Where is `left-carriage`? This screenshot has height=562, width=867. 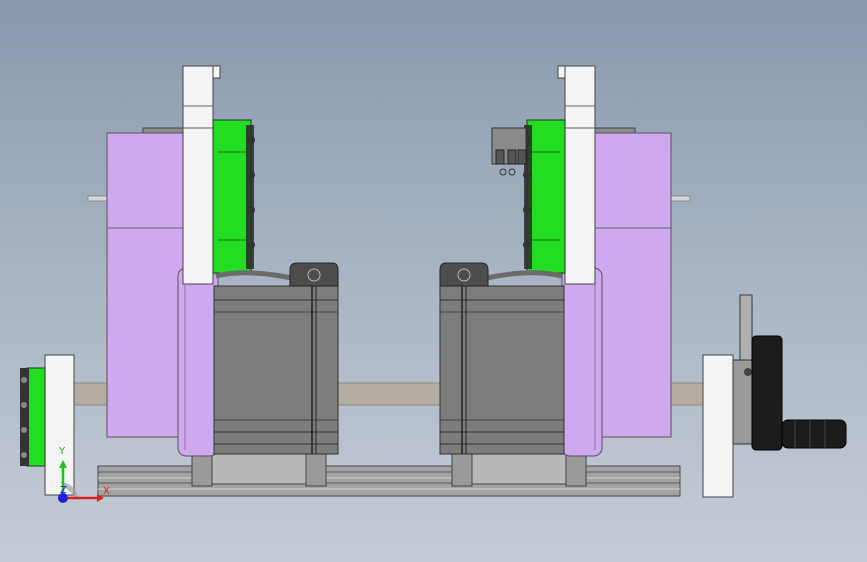 left-carriage is located at coordinates (259, 469).